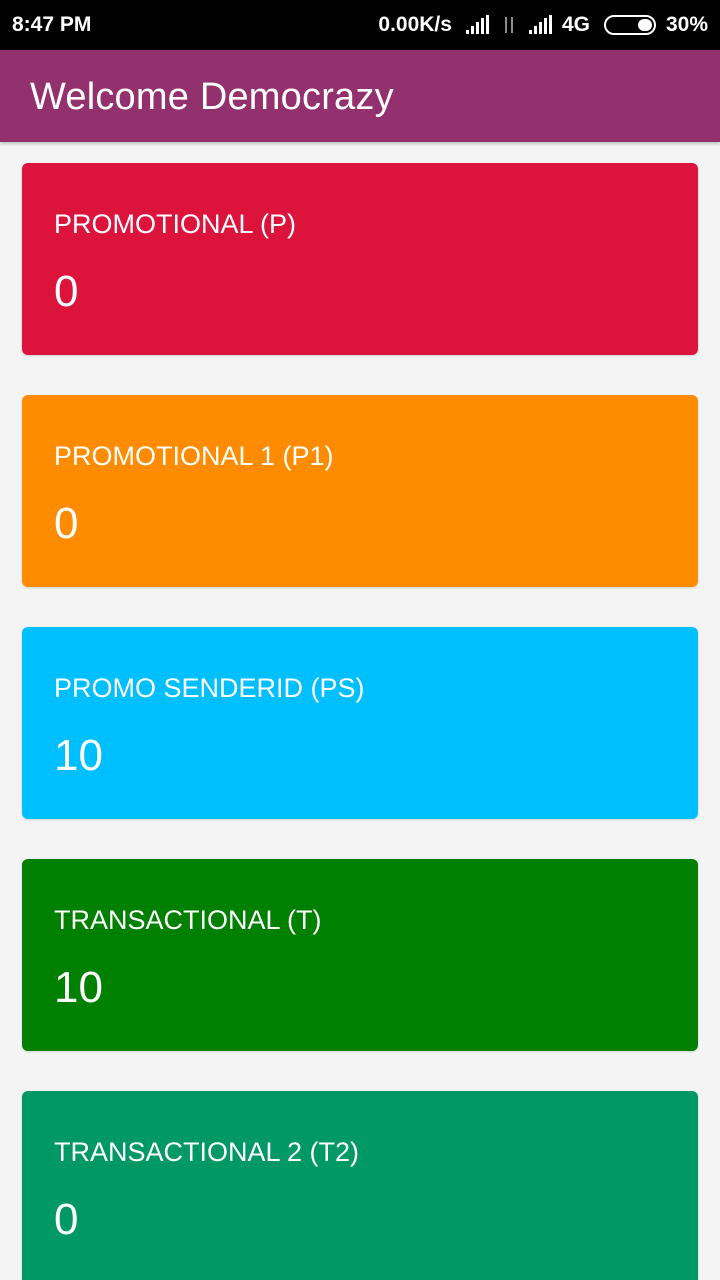 This screenshot has width=720, height=1280. I want to click on network-speed: 0.00K/s, so click(415, 24).